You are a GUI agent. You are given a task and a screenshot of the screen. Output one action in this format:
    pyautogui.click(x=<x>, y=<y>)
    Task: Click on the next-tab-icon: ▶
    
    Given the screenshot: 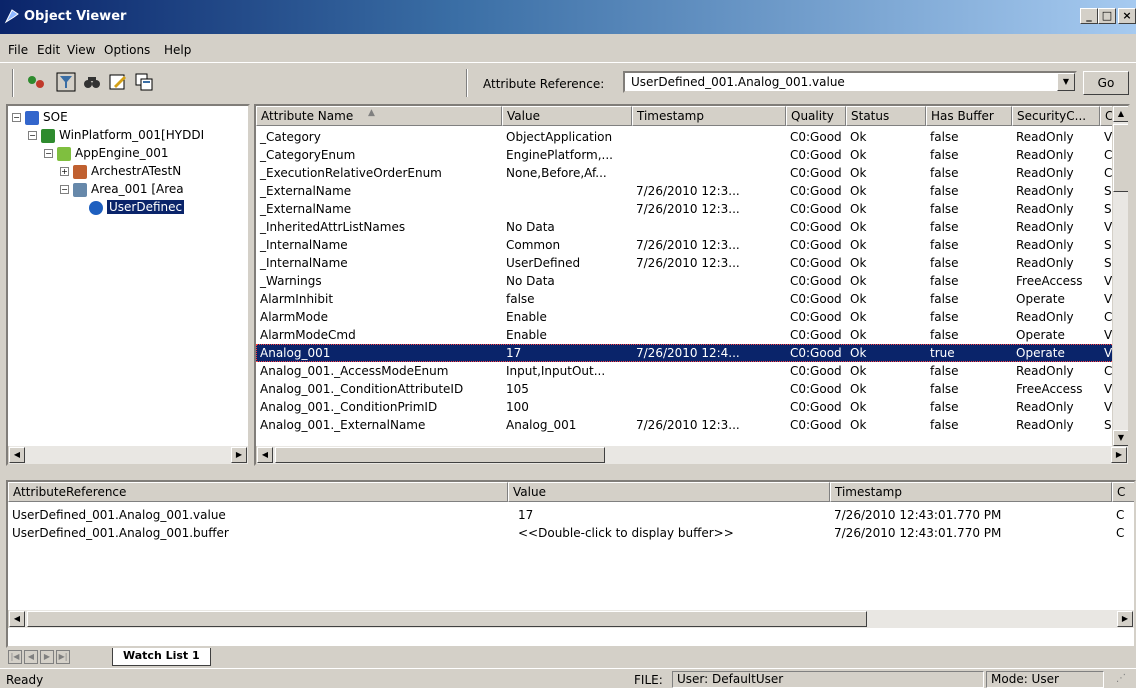 What is the action you would take?
    pyautogui.click(x=47, y=657)
    